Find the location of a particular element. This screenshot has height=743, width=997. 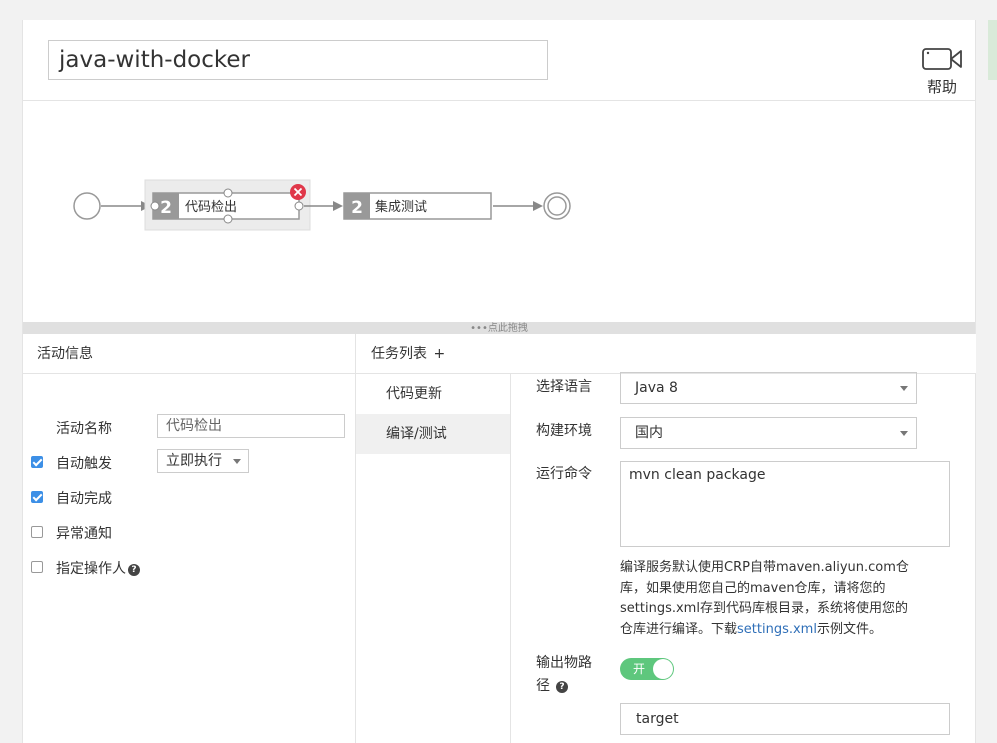

activity-name-row: 活动名称 代码检出 is located at coordinates (189, 427).